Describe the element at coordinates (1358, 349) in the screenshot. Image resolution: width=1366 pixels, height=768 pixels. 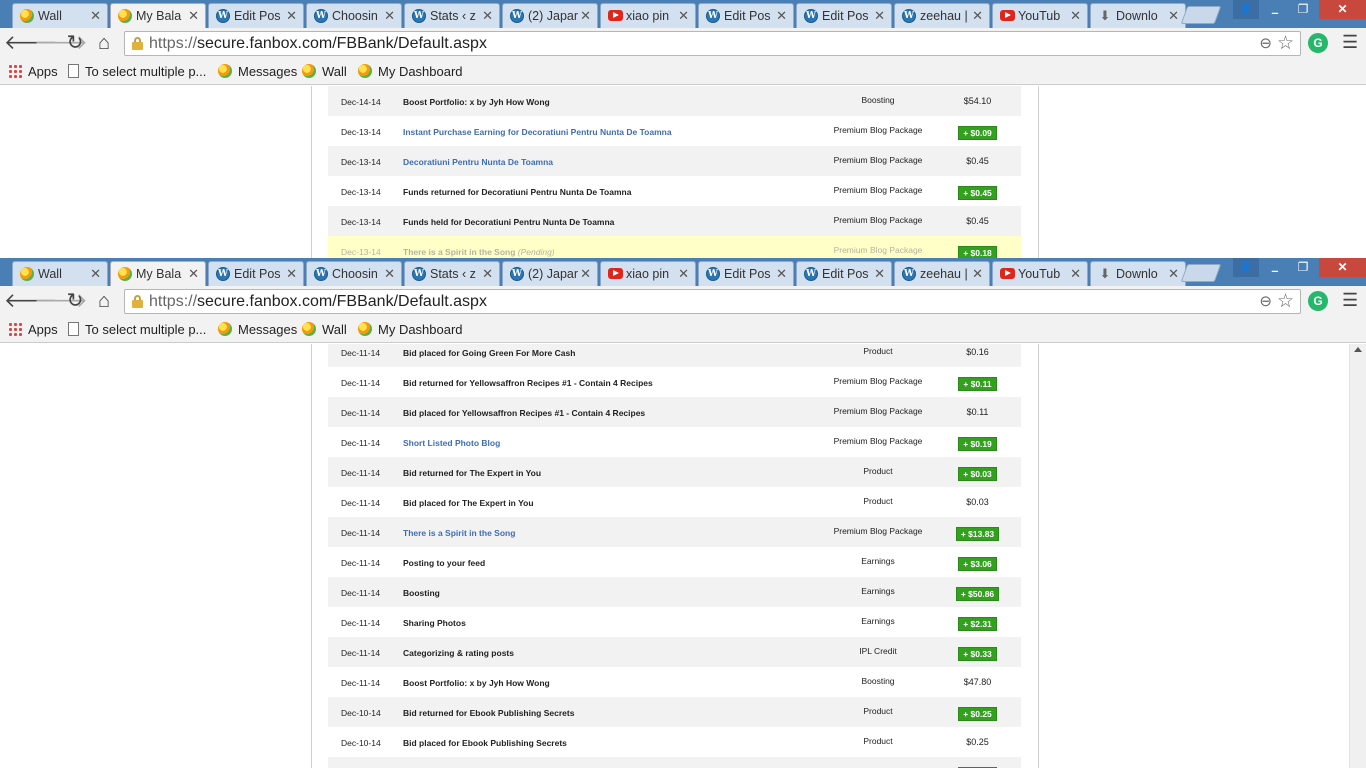
I see `scroll-up-arrow` at that location.